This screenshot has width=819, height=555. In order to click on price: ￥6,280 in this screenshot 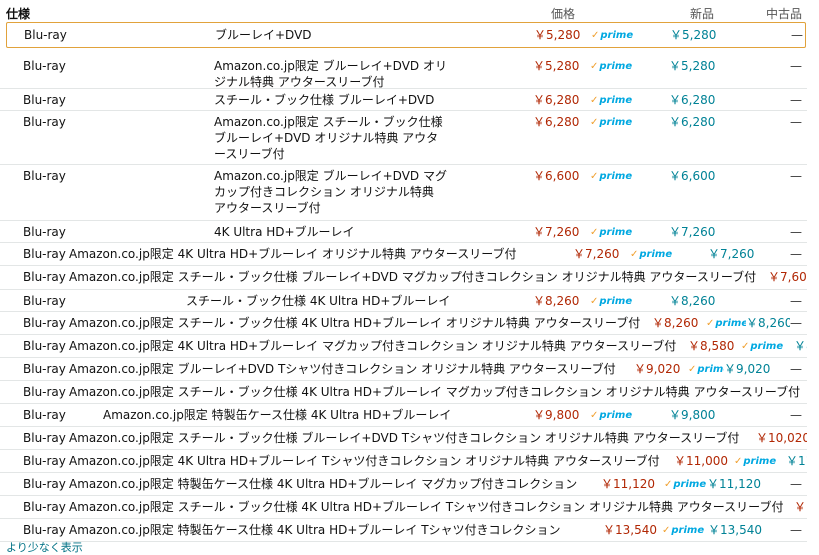, I will do `click(554, 100)`.